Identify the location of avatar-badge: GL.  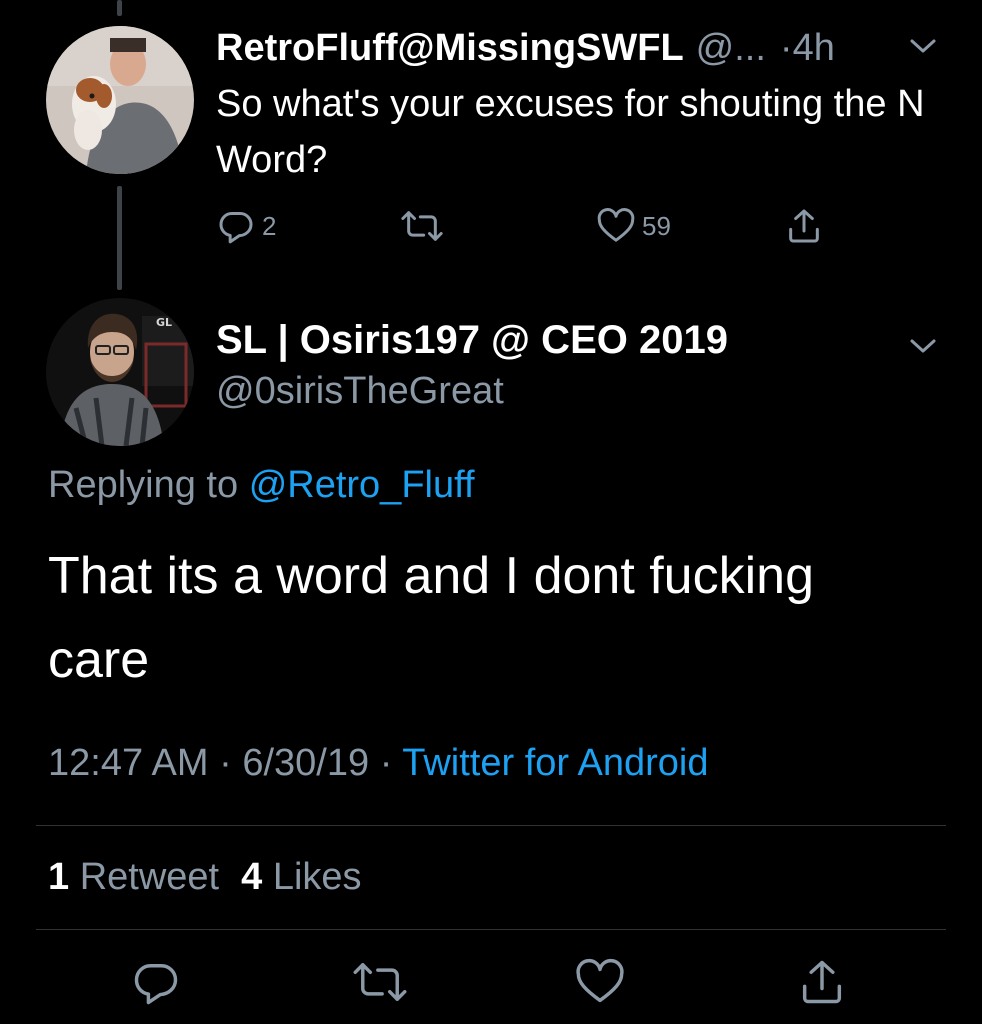
(164, 322).